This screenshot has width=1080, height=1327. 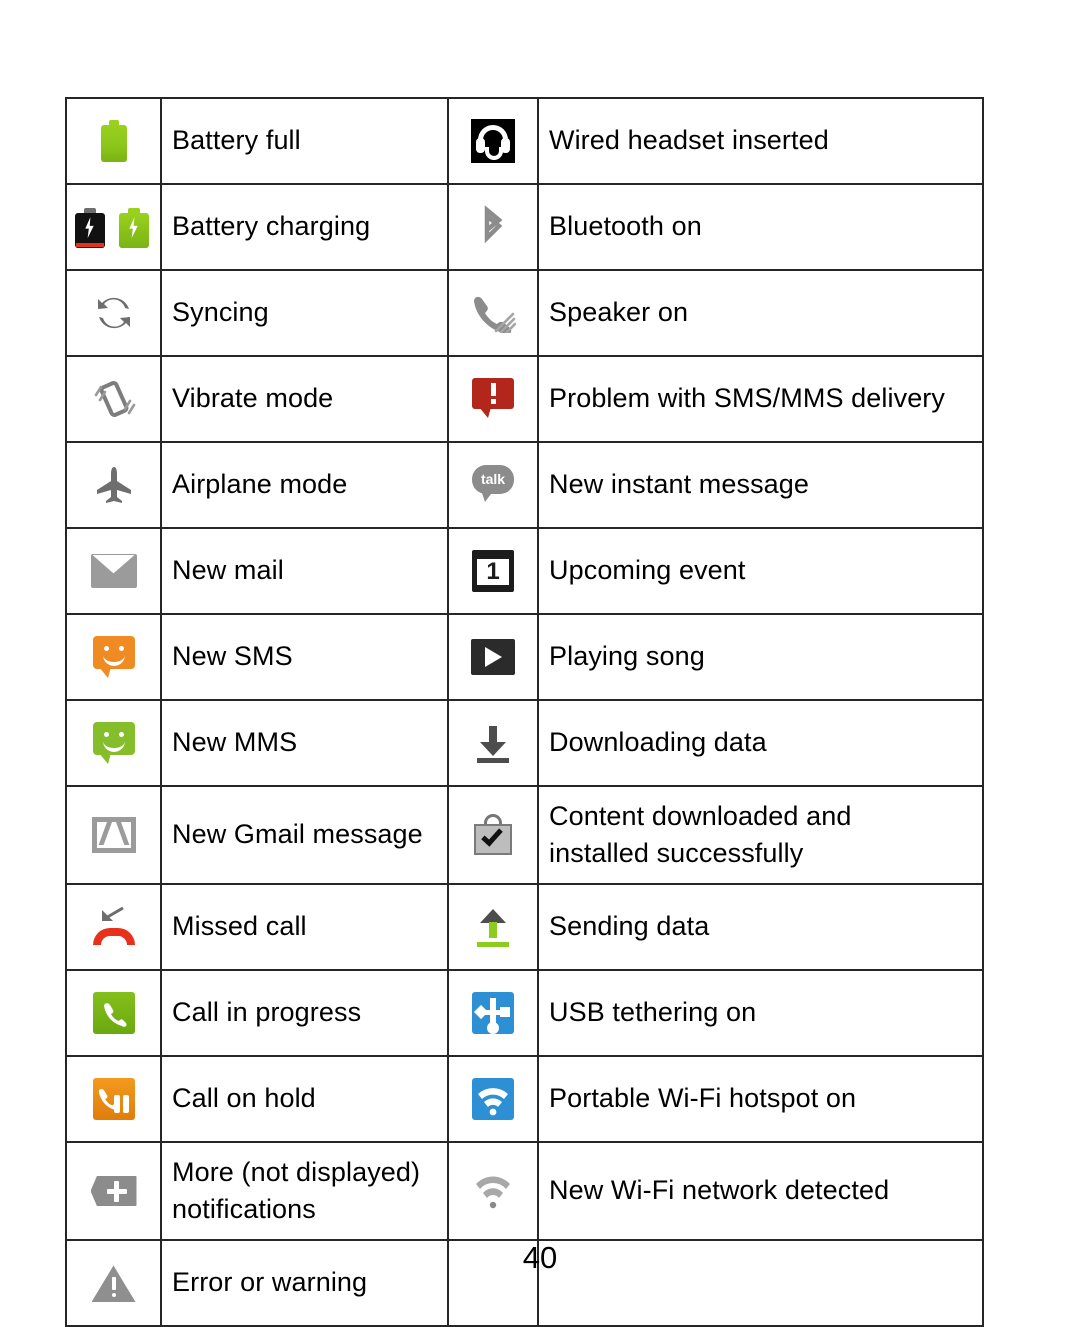 I want to click on new-sms-icon-cell, so click(x=113, y=657).